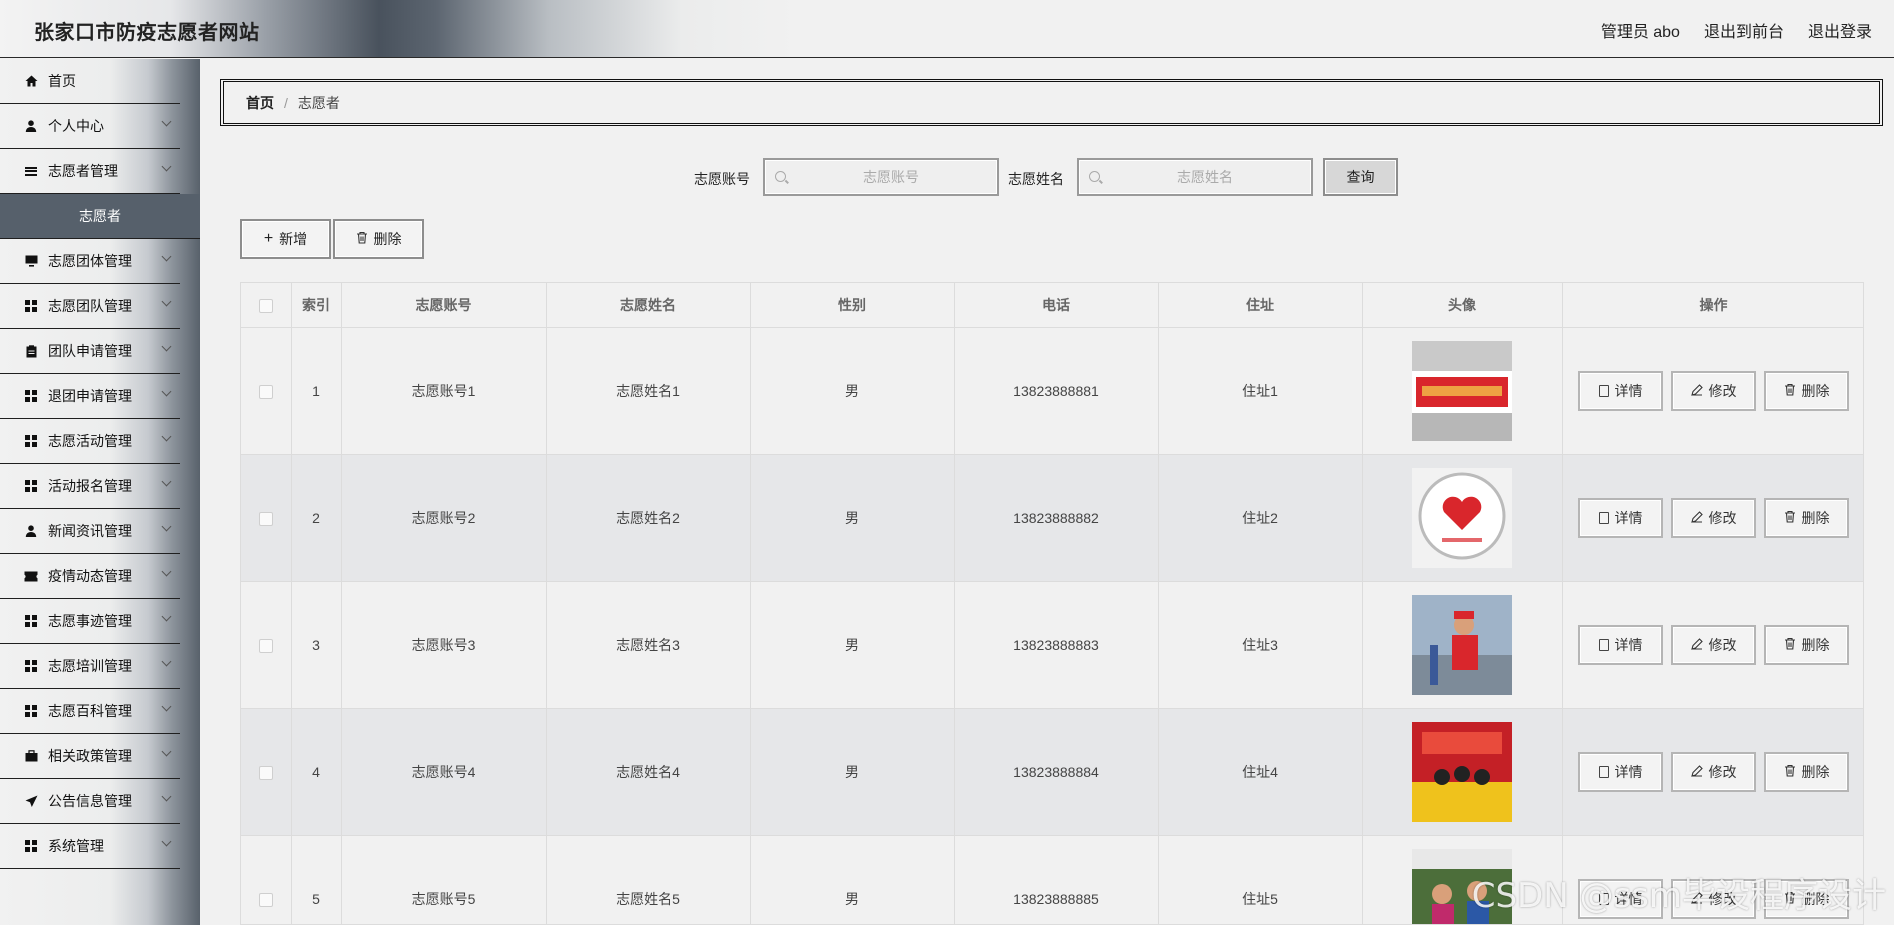 Image resolution: width=1894 pixels, height=925 pixels. What do you see at coordinates (90, 666) in the screenshot?
I see `sidebar-item: 志愿培训管理` at bounding box center [90, 666].